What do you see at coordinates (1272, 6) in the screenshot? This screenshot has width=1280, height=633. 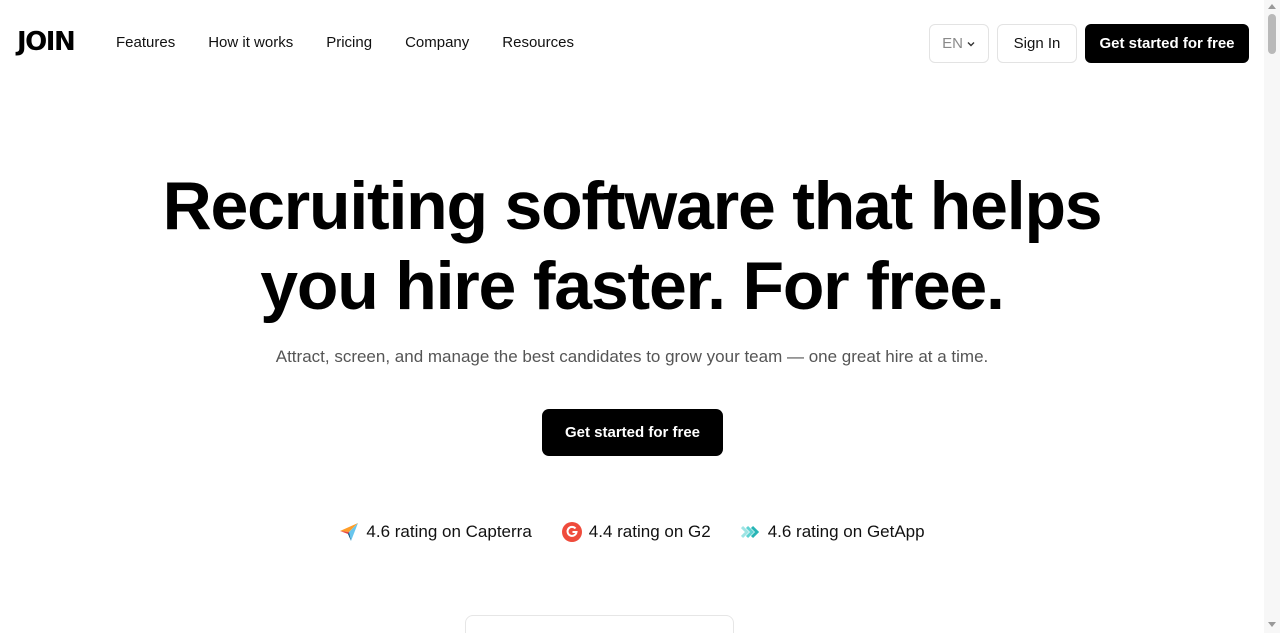 I see `scroll-up-arrow-icon` at bounding box center [1272, 6].